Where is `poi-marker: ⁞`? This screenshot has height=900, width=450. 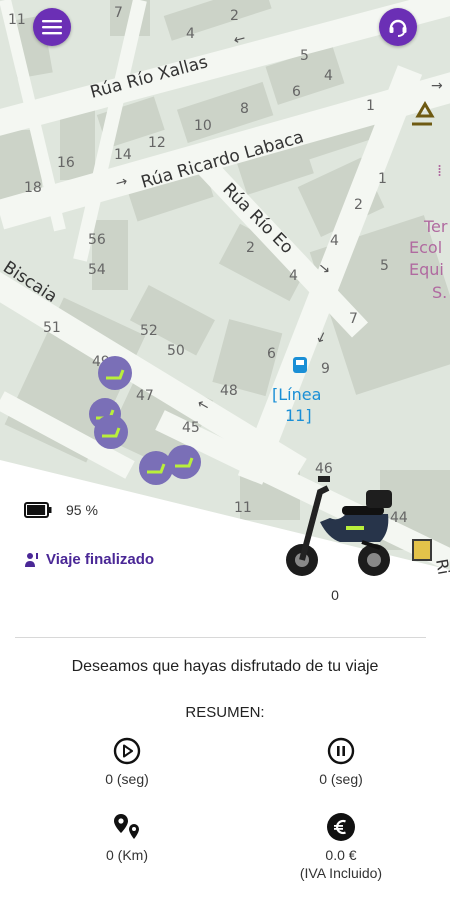
poi-marker: ⁞ is located at coordinates (439, 170).